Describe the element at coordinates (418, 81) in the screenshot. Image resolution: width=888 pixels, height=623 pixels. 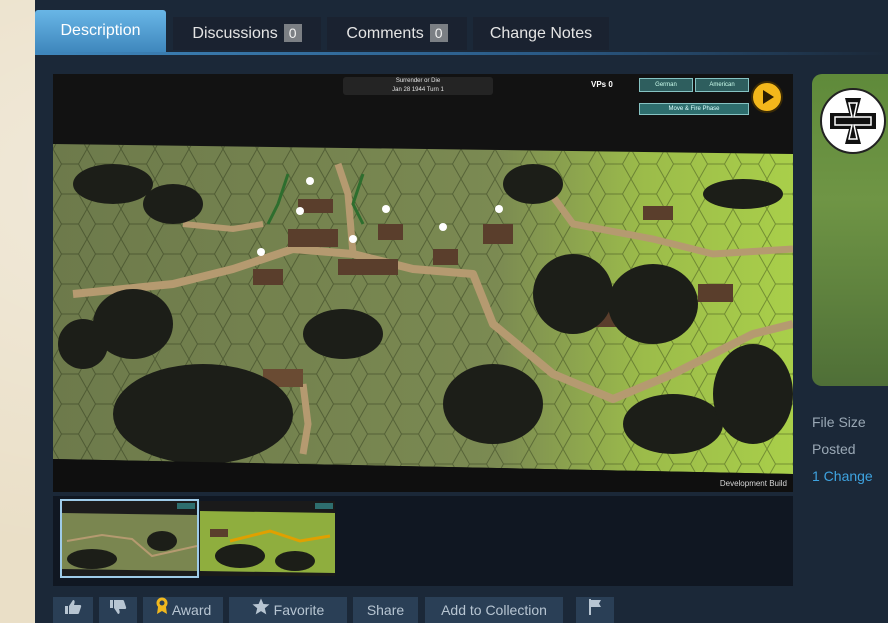
I see `scenario-title: Surrender or Die` at that location.